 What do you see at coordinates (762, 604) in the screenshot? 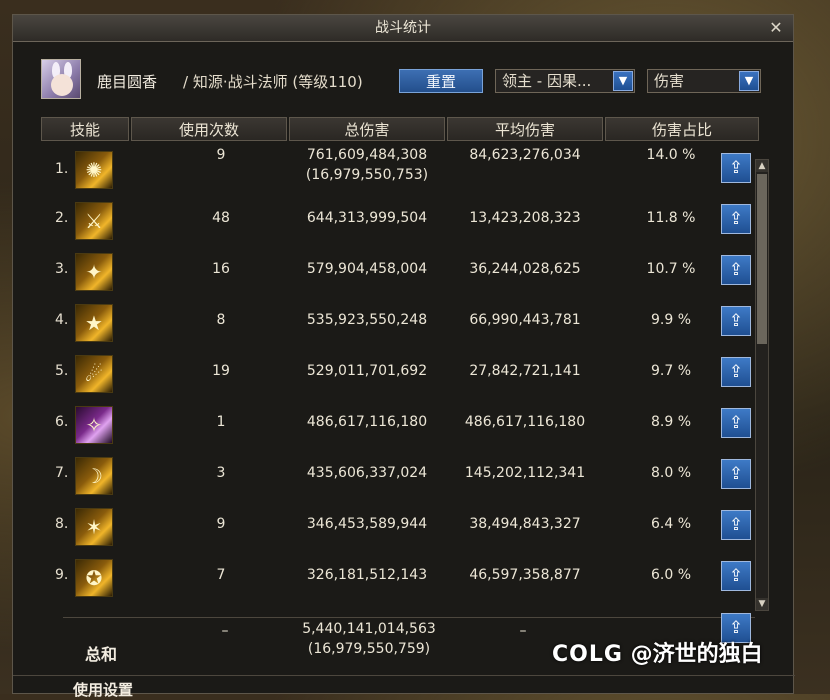
I see `scroll-down-icon: ▼` at bounding box center [762, 604].